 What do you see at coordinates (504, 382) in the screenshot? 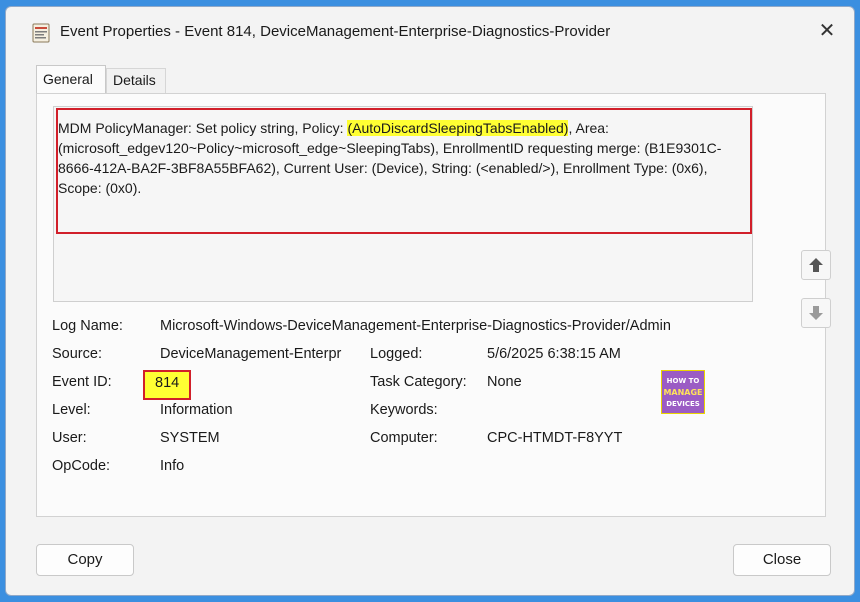
I see `task-category-value: None` at bounding box center [504, 382].